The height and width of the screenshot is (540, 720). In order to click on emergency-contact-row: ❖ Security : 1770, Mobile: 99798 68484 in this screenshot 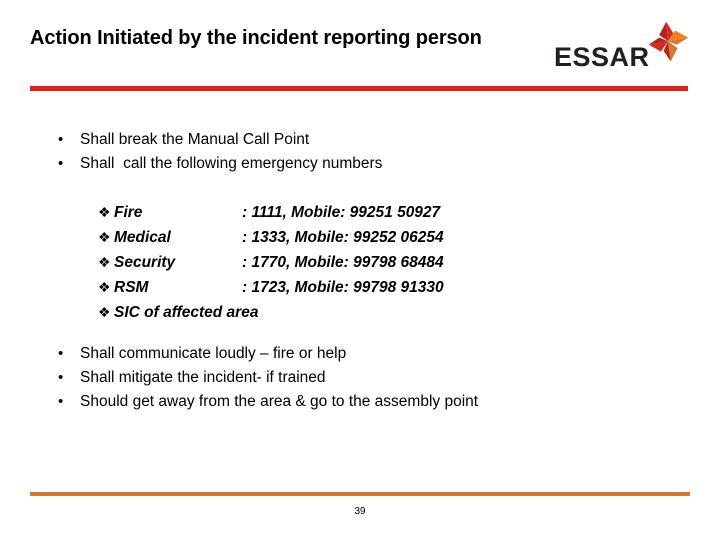, I will do `click(271, 262)`.